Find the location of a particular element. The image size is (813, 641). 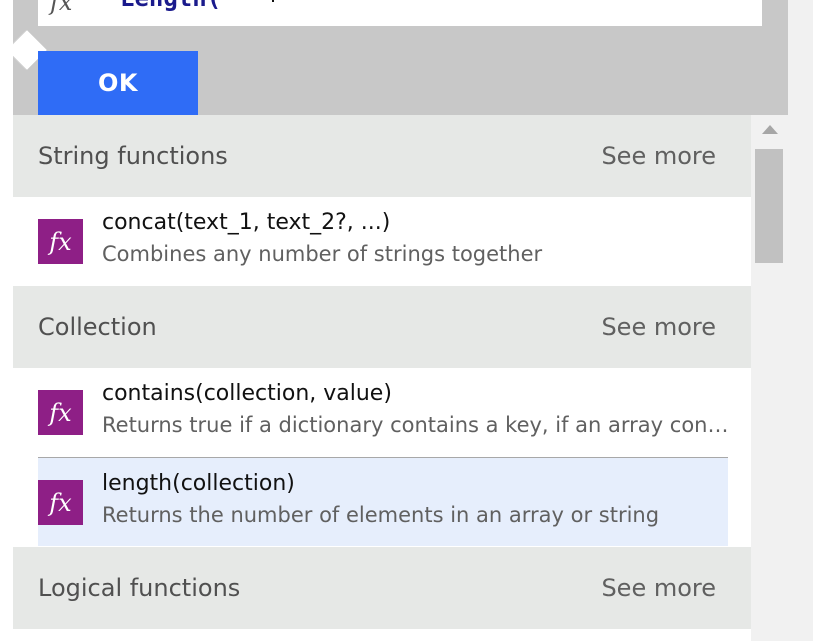

ok-button: OK is located at coordinates (118, 83).